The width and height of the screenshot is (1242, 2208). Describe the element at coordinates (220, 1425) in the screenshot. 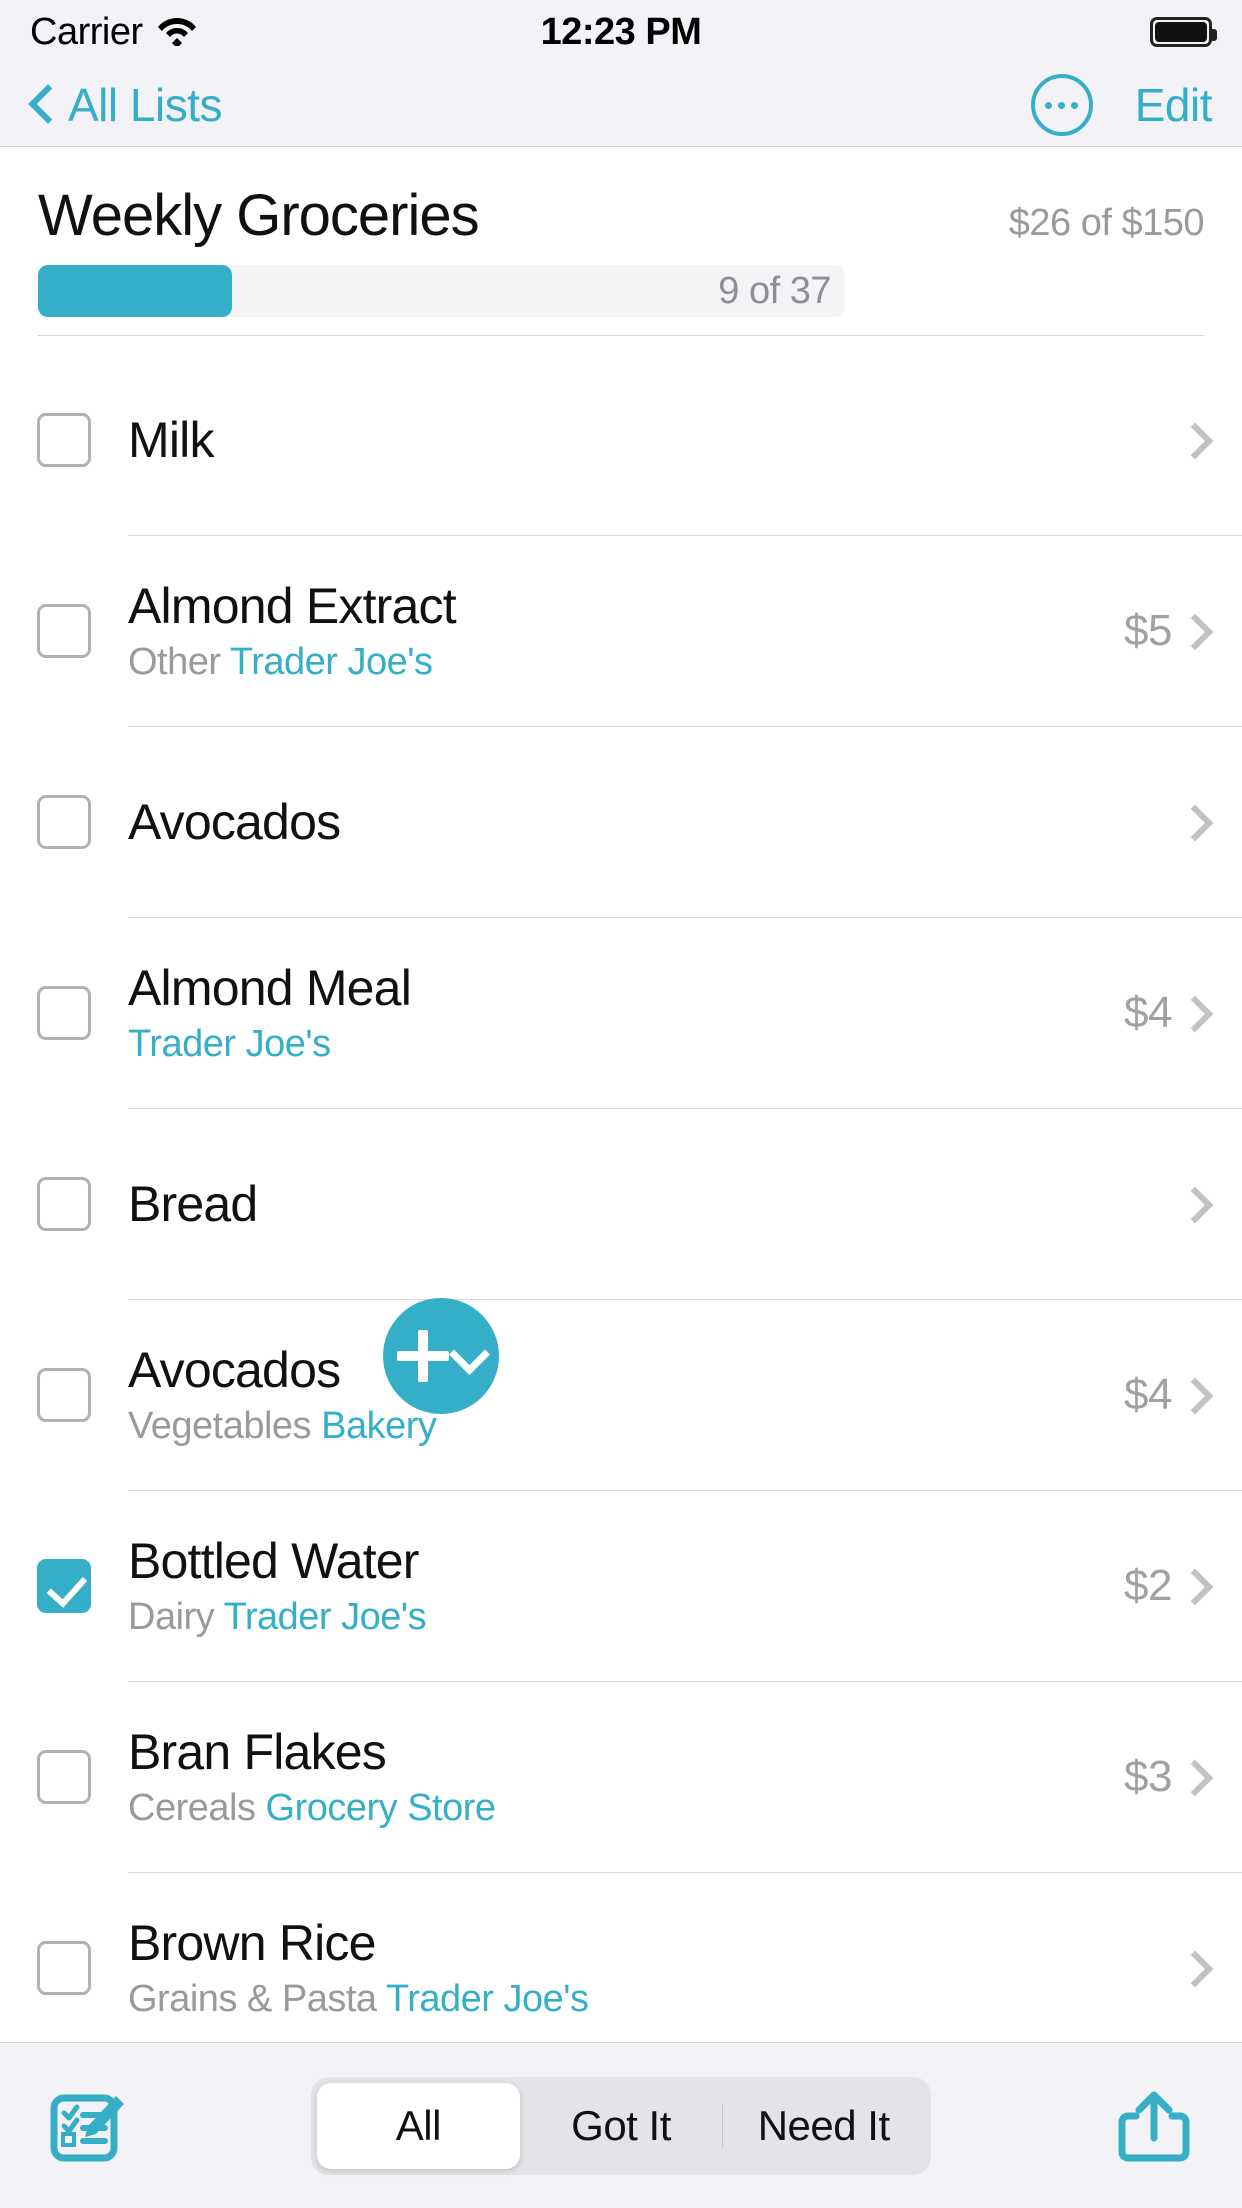

I see `item-category: Vegetables` at that location.